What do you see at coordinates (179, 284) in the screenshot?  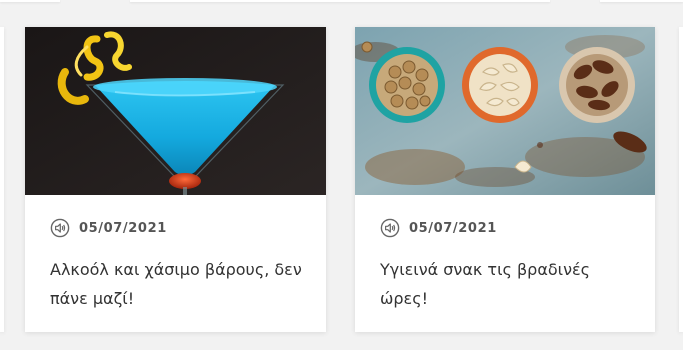 I see `post-title-link: Αλκοόλ και χάσιμο βάρους, δεν πάνε μαζί!` at bounding box center [179, 284].